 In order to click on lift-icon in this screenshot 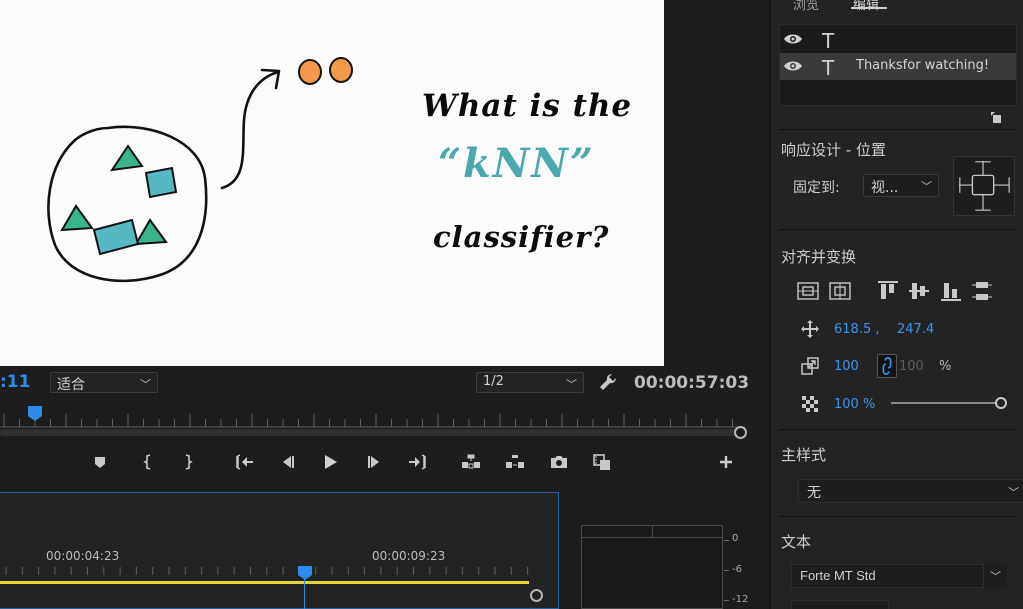, I will do `click(471, 462)`.